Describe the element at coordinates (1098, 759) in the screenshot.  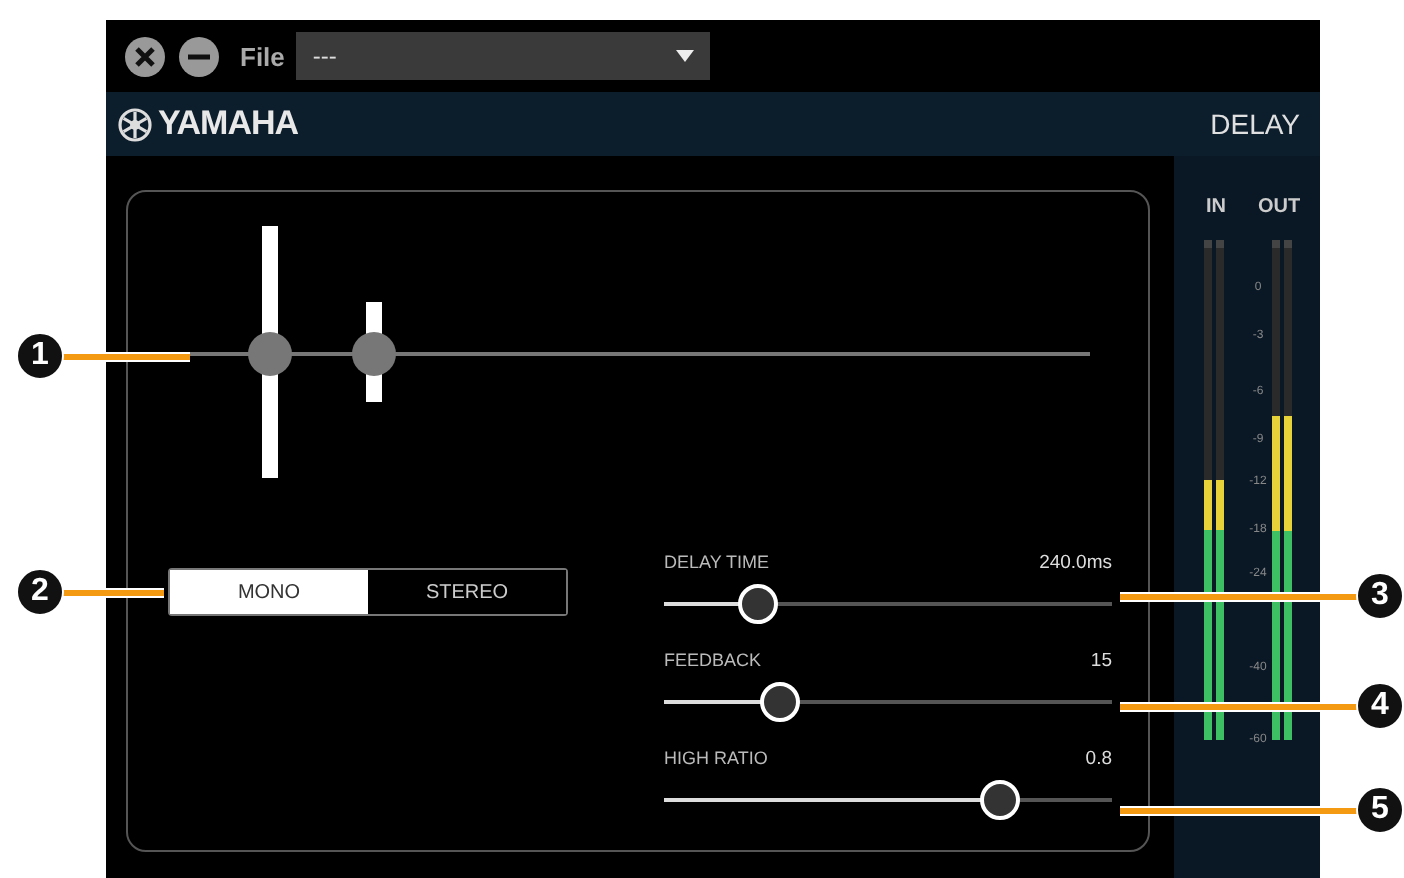
I see `slider-reading: 0.8` at that location.